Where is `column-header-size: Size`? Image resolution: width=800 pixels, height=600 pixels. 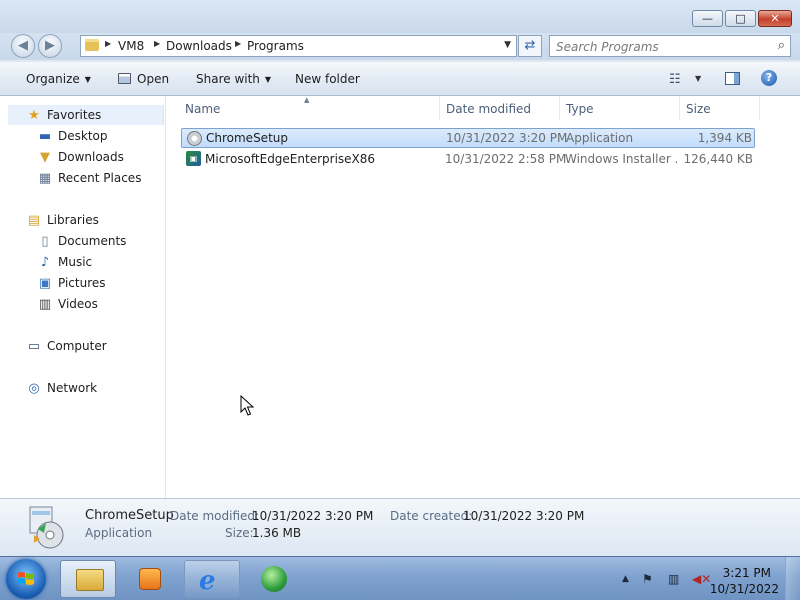 column-header-size: Size is located at coordinates (698, 109).